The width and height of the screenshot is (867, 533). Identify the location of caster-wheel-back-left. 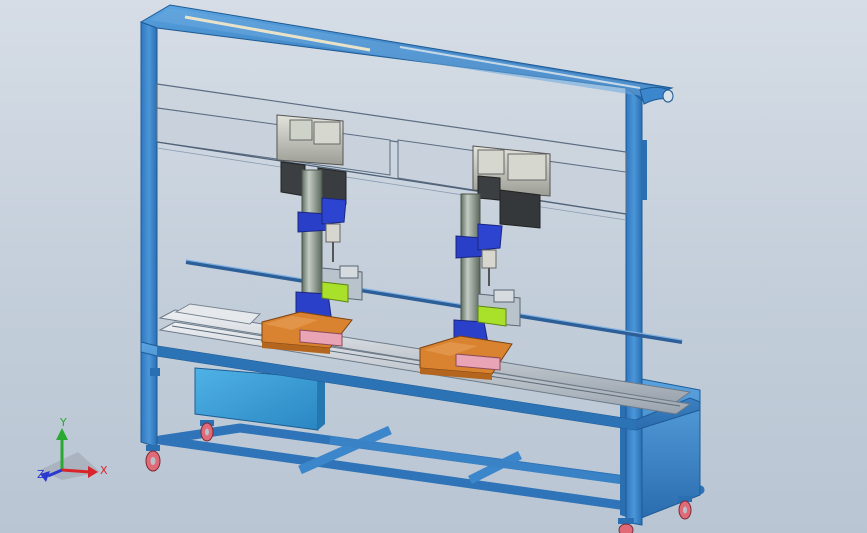
(207, 431).